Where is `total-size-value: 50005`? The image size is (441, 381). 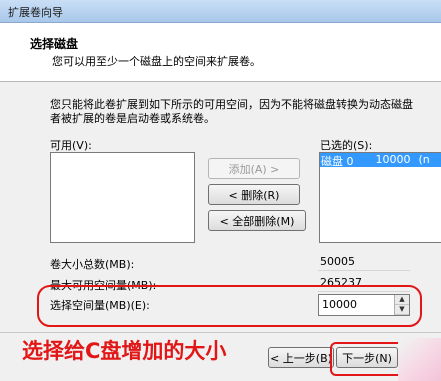 total-size-value: 50005 is located at coordinates (364, 262).